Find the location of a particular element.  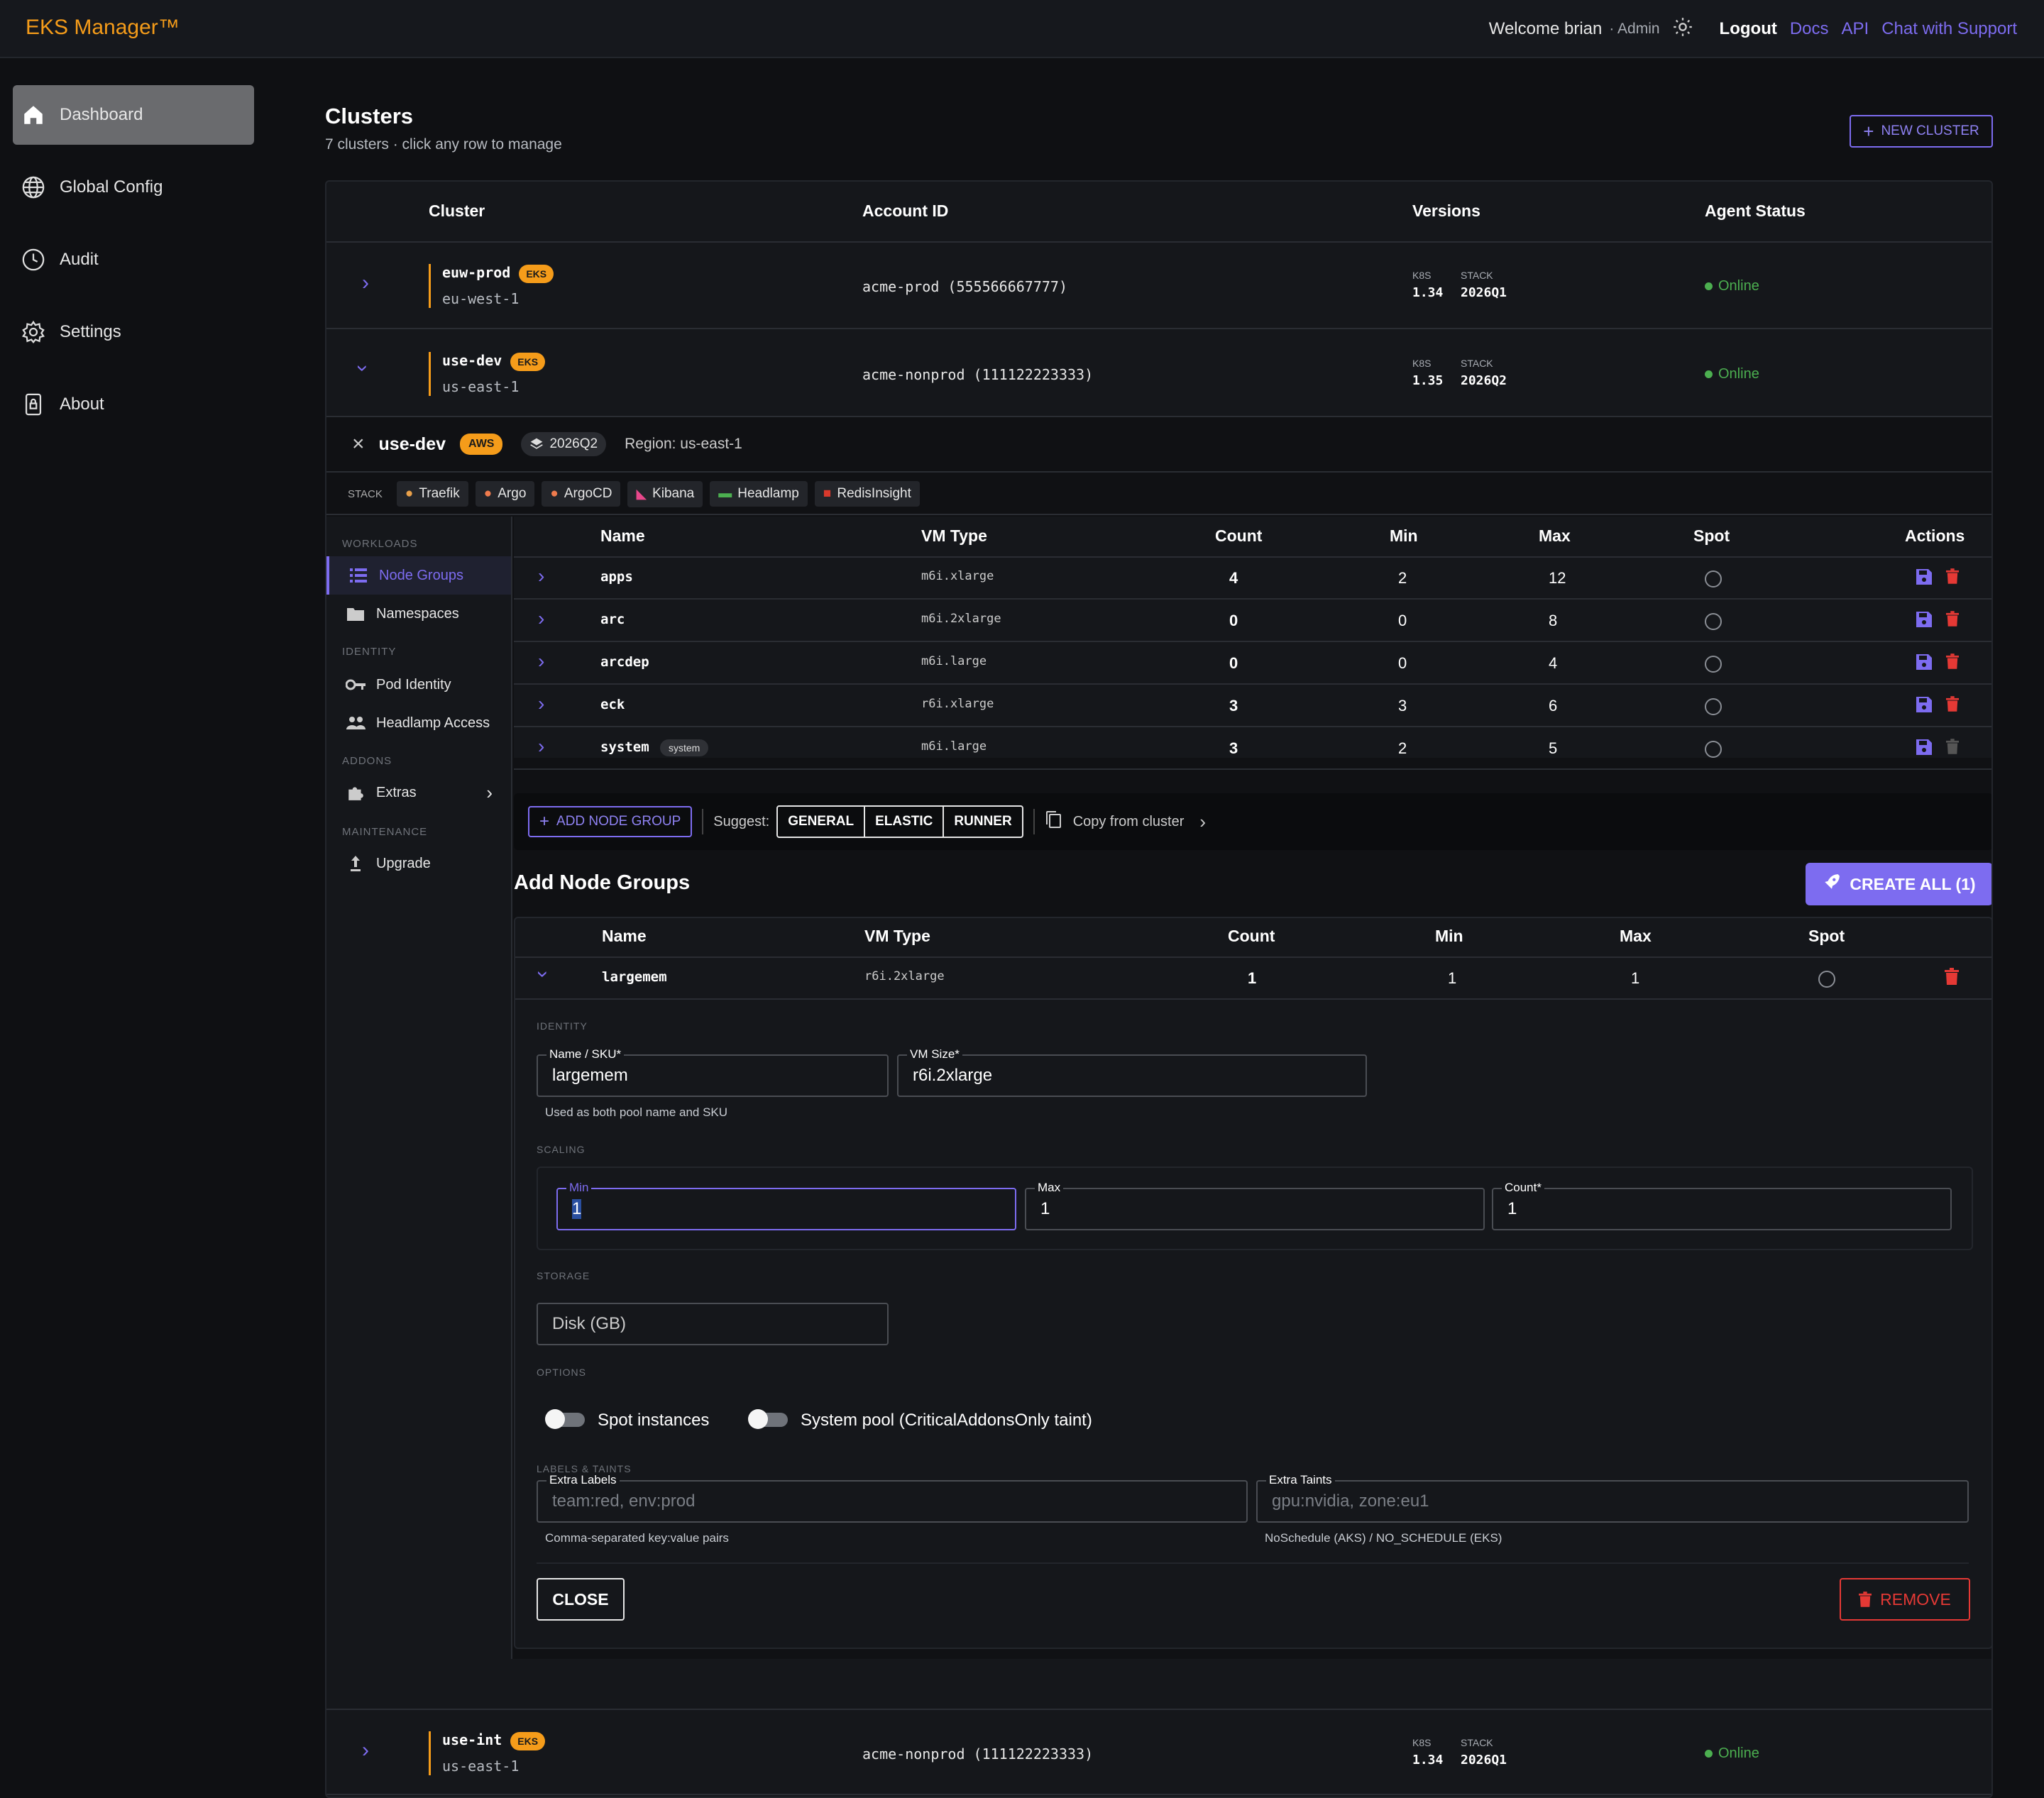

new-cluster-button: + NEW CLUSTER is located at coordinates (1921, 131).